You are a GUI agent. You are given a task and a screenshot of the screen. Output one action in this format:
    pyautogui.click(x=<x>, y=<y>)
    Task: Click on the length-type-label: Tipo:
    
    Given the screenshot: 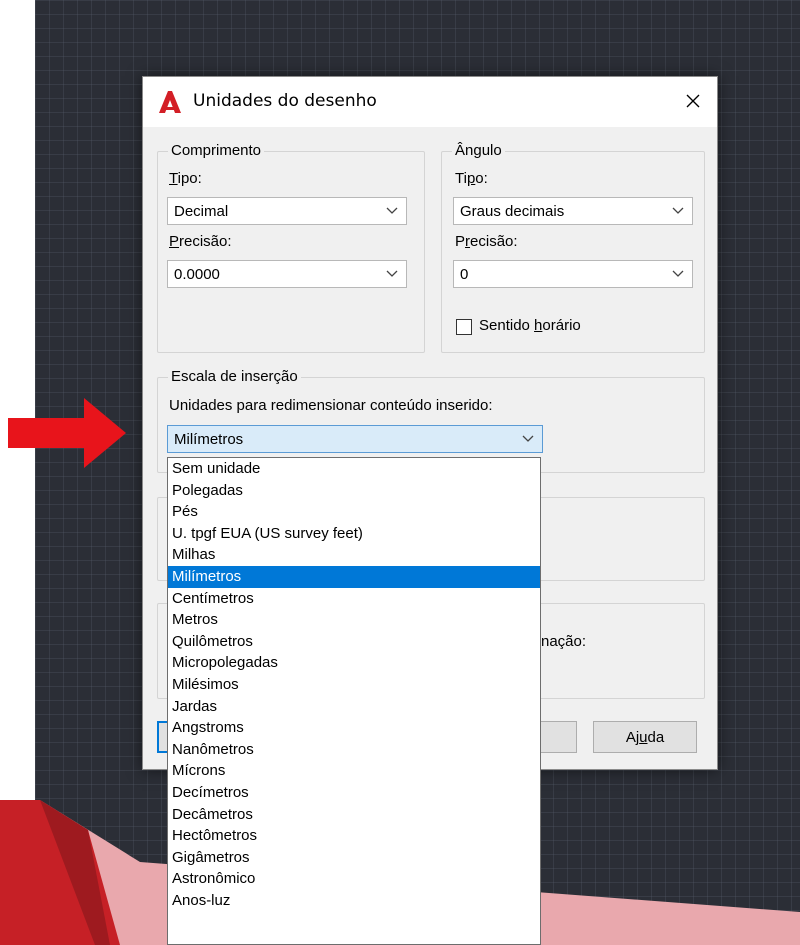 What is the action you would take?
    pyautogui.click(x=185, y=178)
    